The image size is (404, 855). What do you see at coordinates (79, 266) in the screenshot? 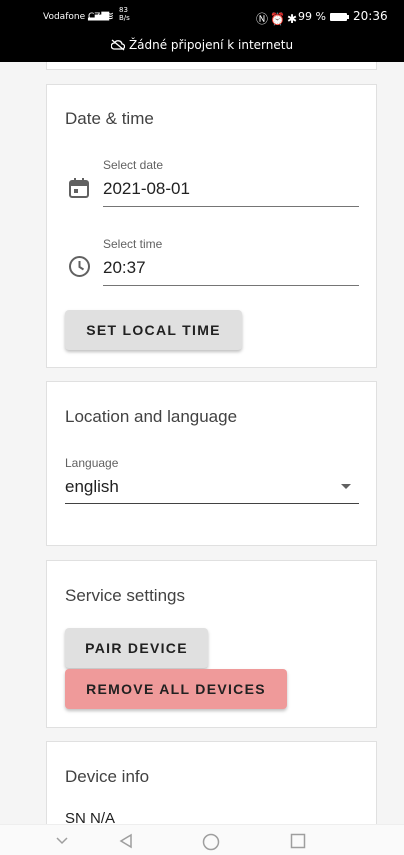
I see `clock-icon` at bounding box center [79, 266].